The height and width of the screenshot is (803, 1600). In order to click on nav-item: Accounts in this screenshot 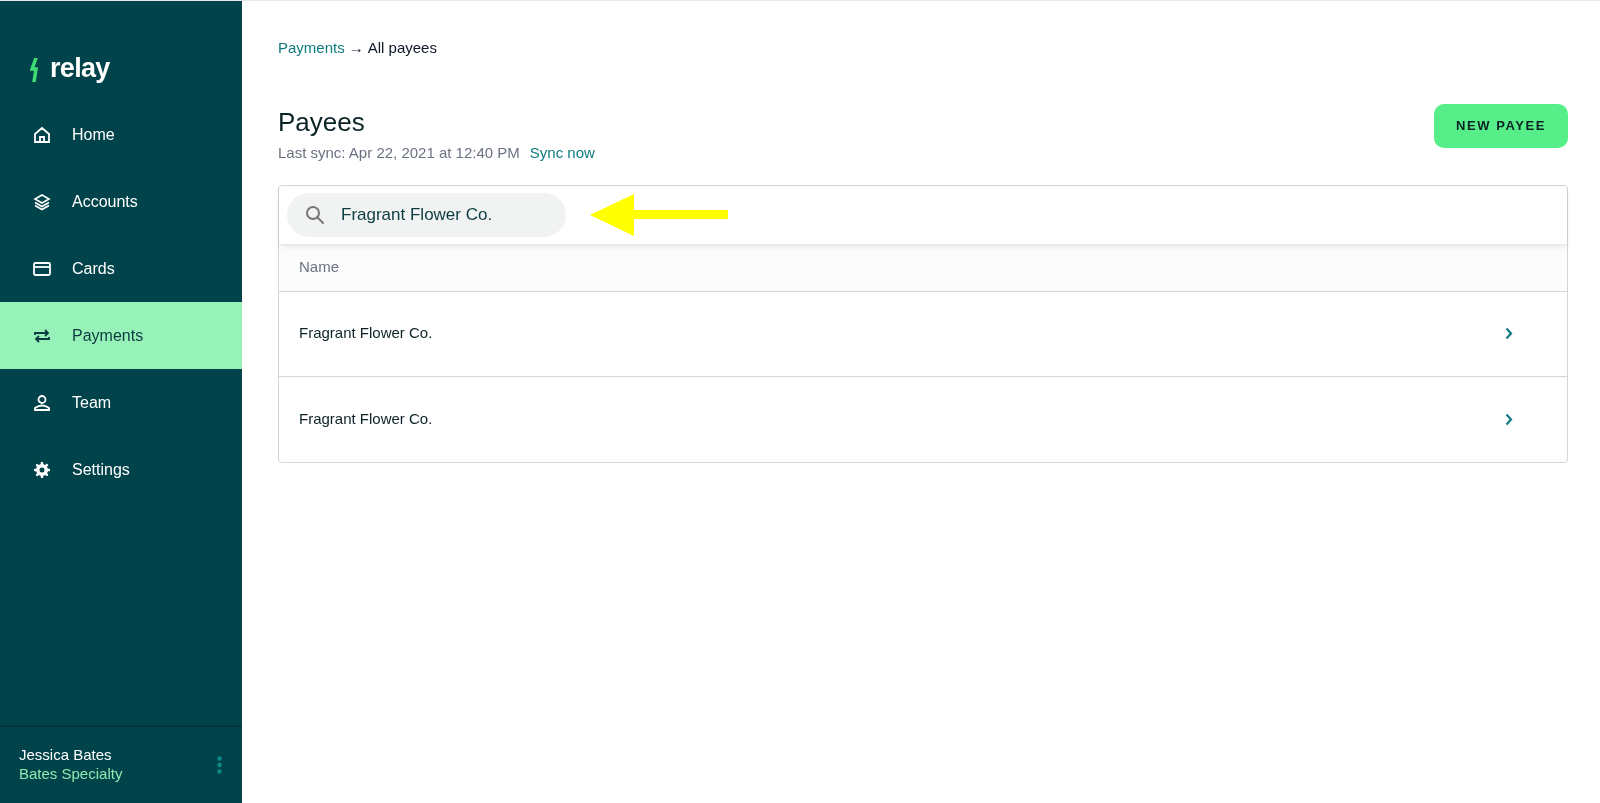, I will do `click(121, 201)`.